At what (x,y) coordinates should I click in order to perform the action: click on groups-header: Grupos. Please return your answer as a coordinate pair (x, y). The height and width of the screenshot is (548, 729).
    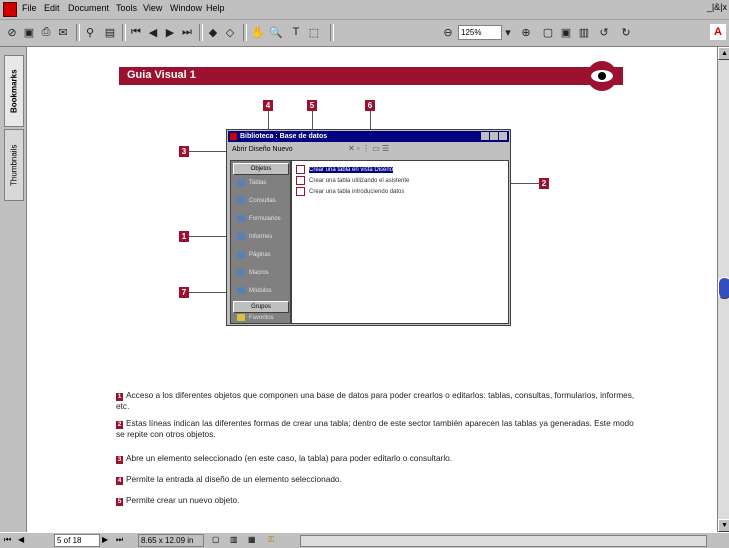
    Looking at the image, I should click on (261, 307).